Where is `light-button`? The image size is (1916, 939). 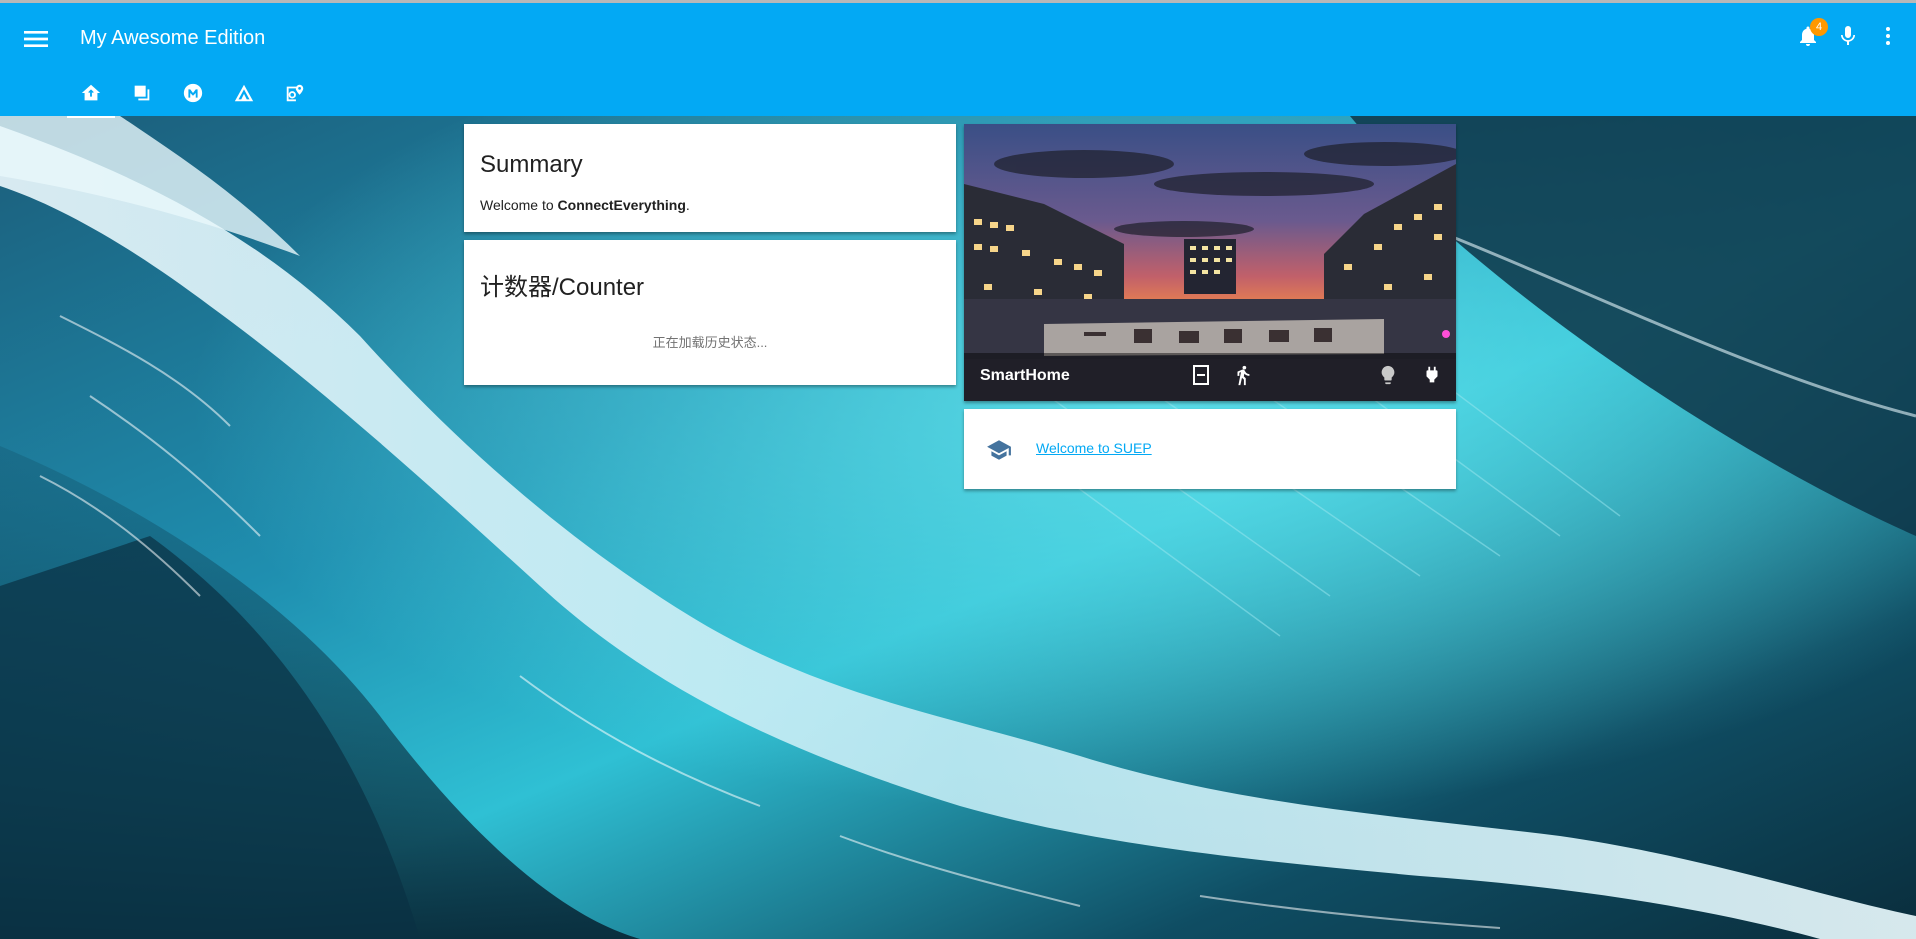 light-button is located at coordinates (1388, 377).